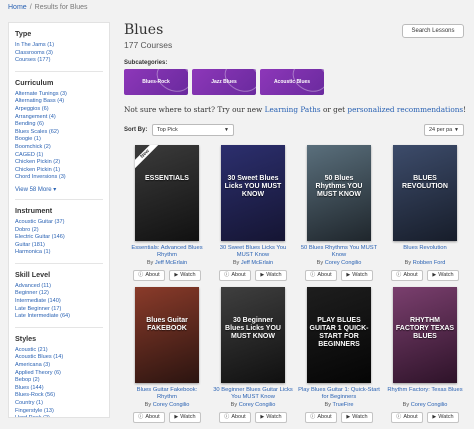 The width and height of the screenshot is (474, 429). What do you see at coordinates (59, 238) in the screenshot?
I see `filter-option: Electric Guitar (146)` at bounding box center [59, 238].